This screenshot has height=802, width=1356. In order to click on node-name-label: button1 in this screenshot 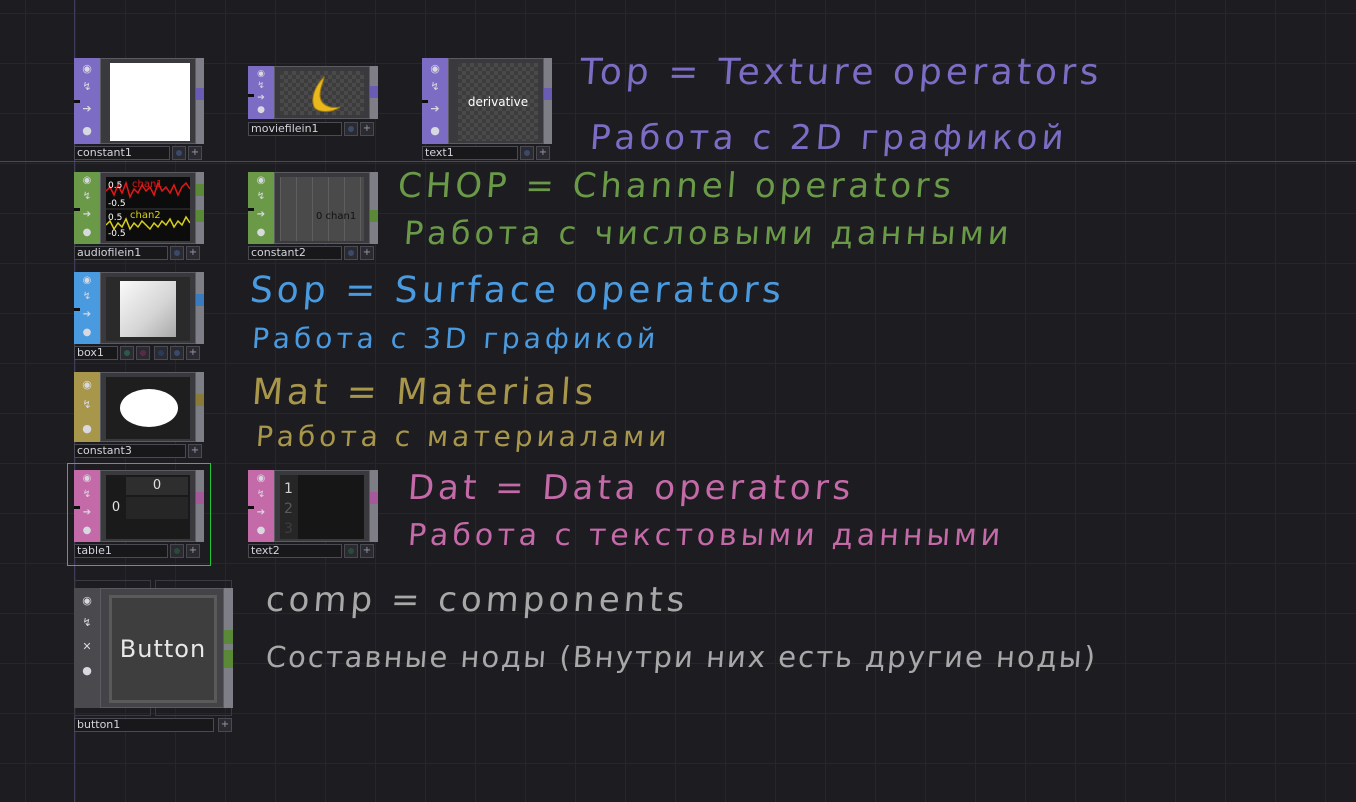, I will do `click(144, 725)`.